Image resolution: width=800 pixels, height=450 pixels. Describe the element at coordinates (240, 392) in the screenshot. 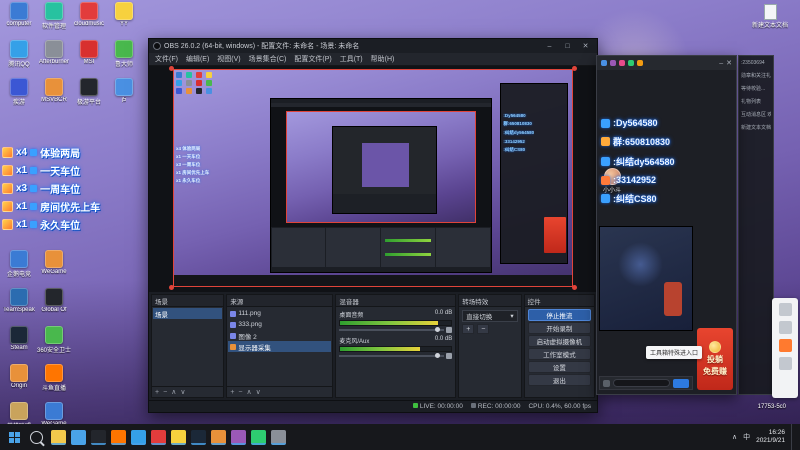

I see `remove-source-button: −` at that location.